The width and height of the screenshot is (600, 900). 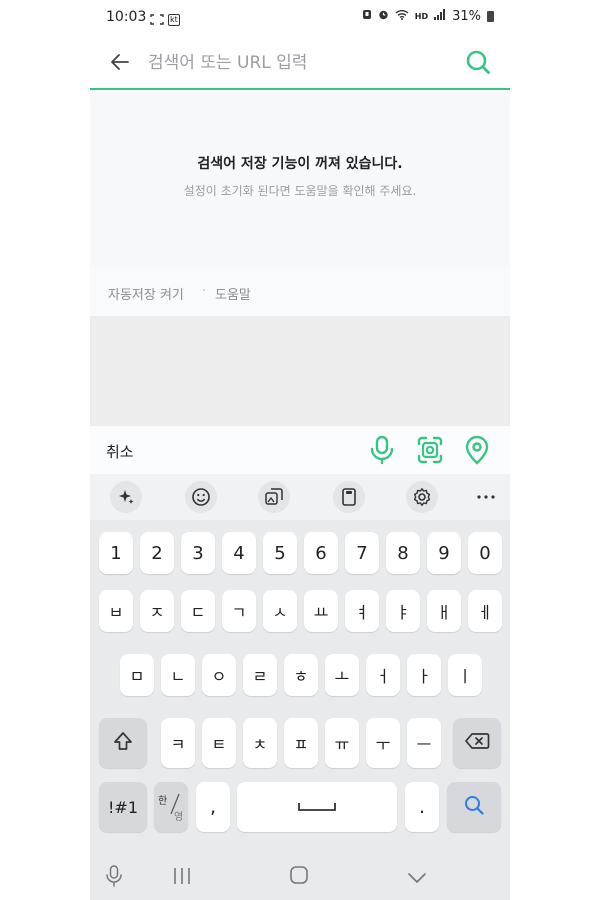 I want to click on alarm-icon, so click(x=383, y=16).